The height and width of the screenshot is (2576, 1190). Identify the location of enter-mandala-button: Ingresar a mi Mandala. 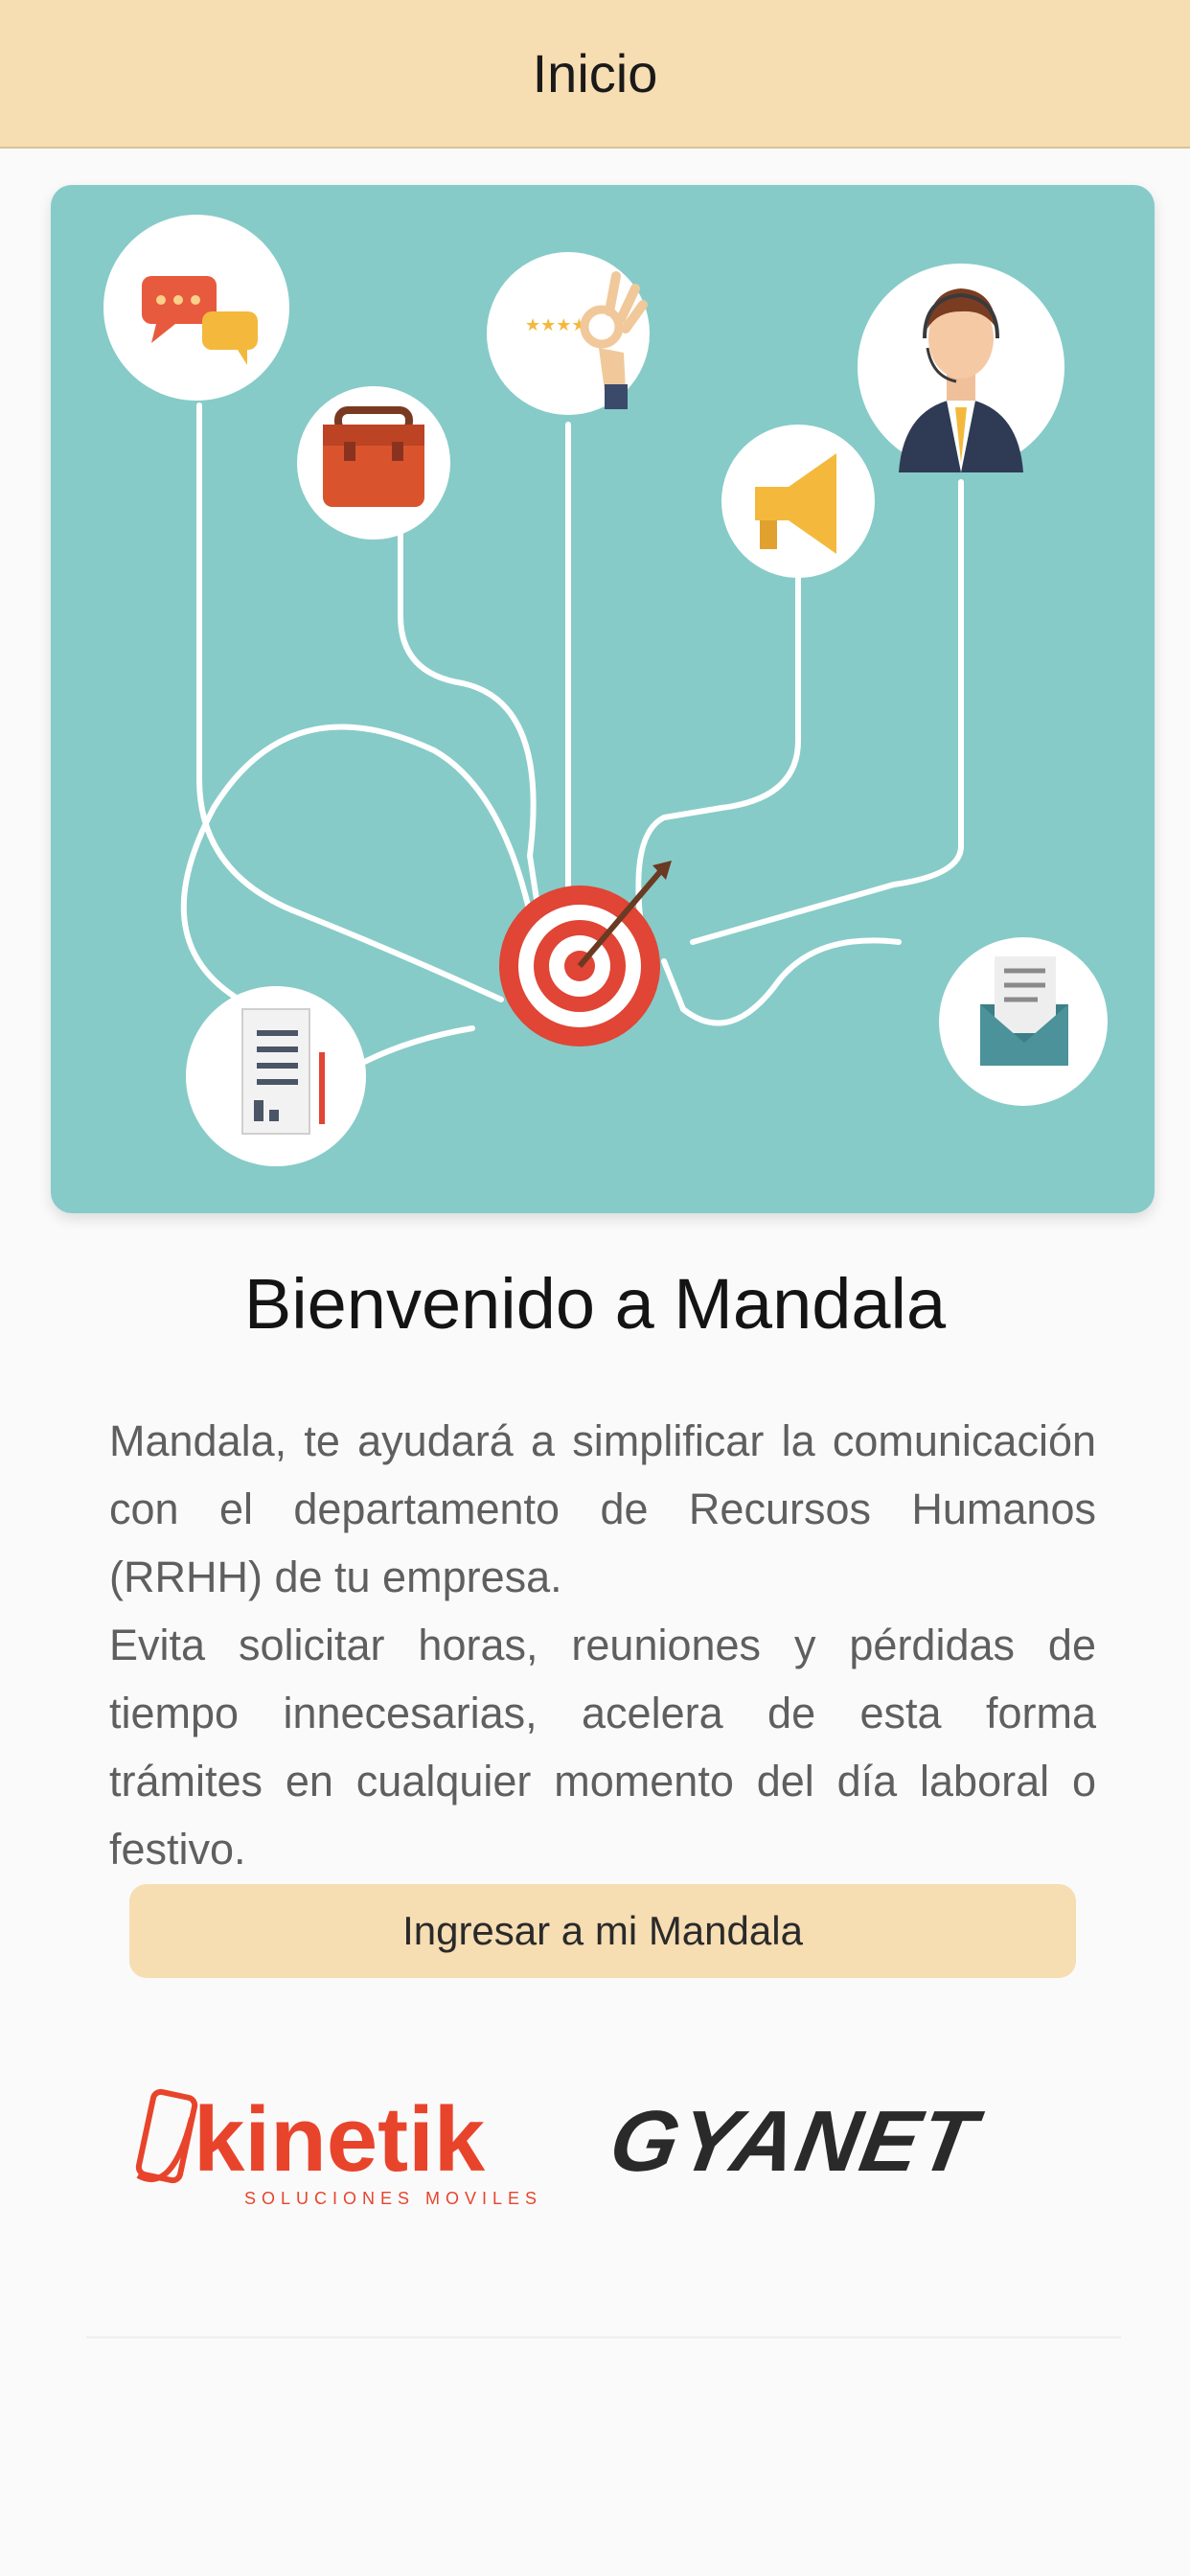
(603, 1931).